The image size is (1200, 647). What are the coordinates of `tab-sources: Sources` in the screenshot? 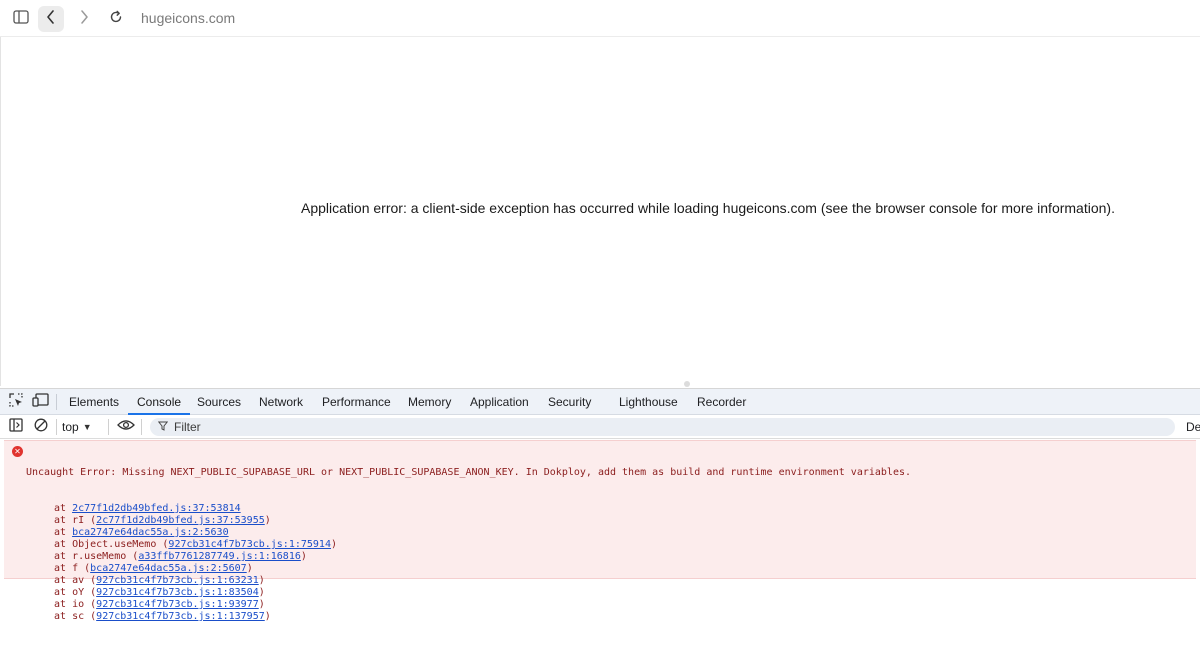 It's located at (219, 402).